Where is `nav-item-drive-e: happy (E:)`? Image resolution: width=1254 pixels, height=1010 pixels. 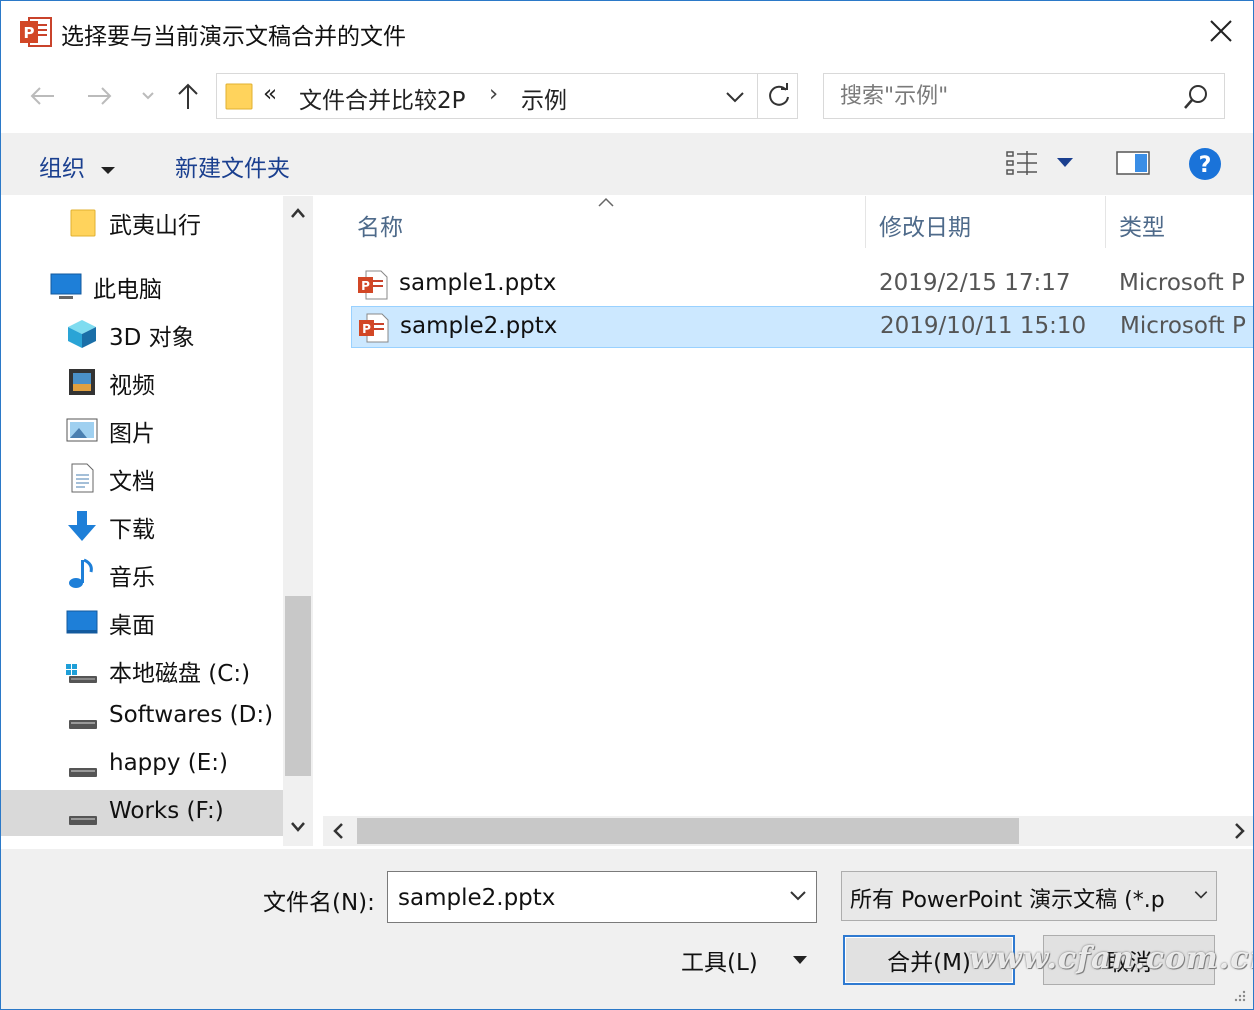
nav-item-drive-e: happy (E:) is located at coordinates (142, 765).